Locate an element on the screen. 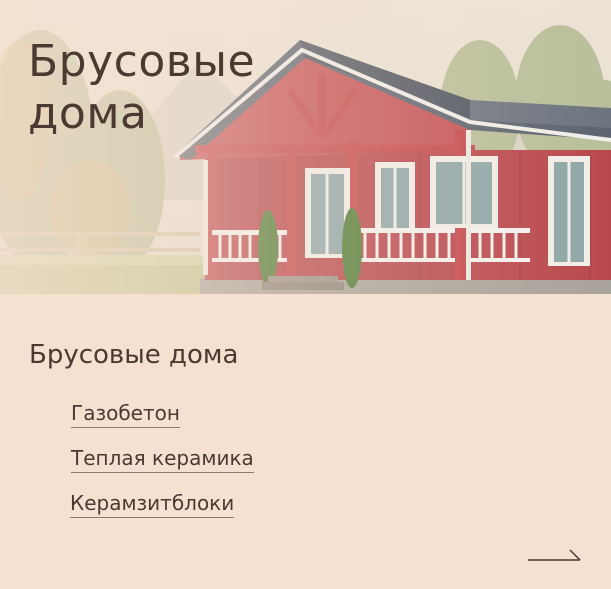  hero-title: Брусовые дома is located at coordinates (141, 88).